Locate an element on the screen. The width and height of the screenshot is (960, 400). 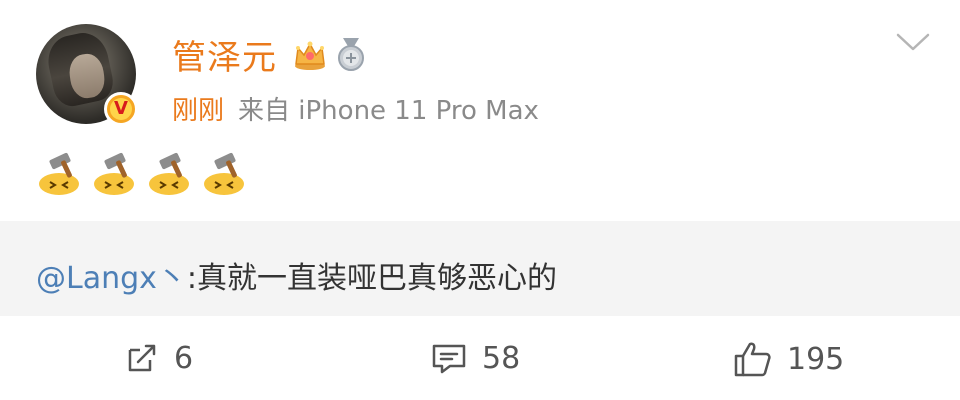
comment-count: 58 is located at coordinates (501, 358).